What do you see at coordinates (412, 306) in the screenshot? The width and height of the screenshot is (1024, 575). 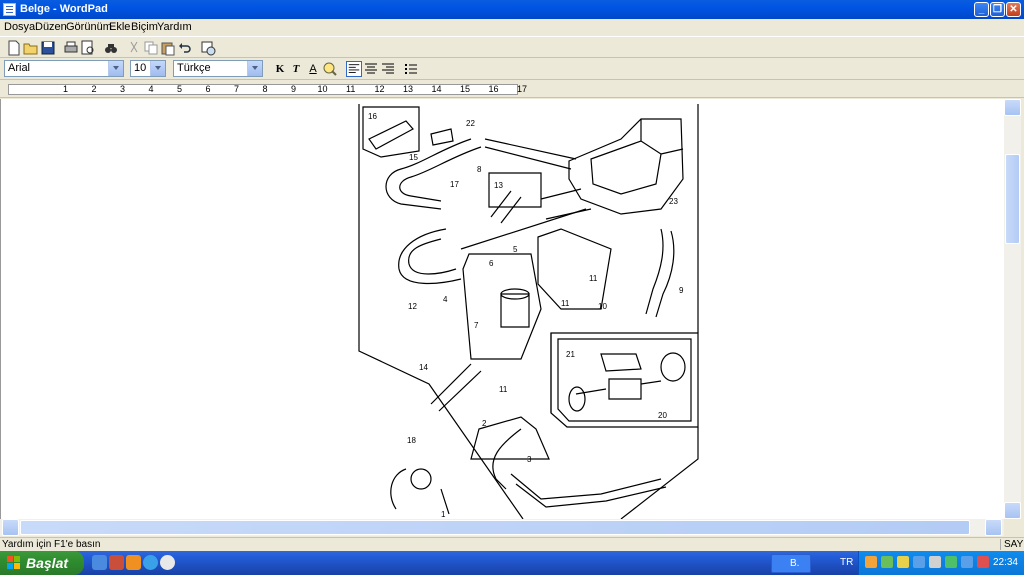 I see `callout-12: 12` at bounding box center [412, 306].